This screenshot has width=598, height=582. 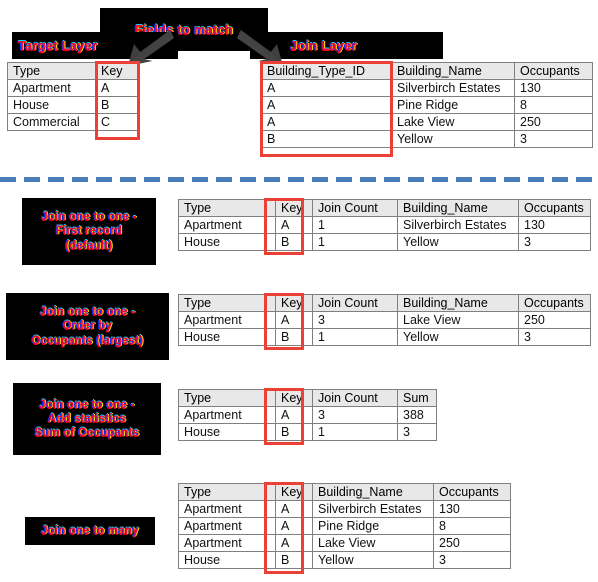 I want to click on cell-building-name: Lake View, so click(x=458, y=320).